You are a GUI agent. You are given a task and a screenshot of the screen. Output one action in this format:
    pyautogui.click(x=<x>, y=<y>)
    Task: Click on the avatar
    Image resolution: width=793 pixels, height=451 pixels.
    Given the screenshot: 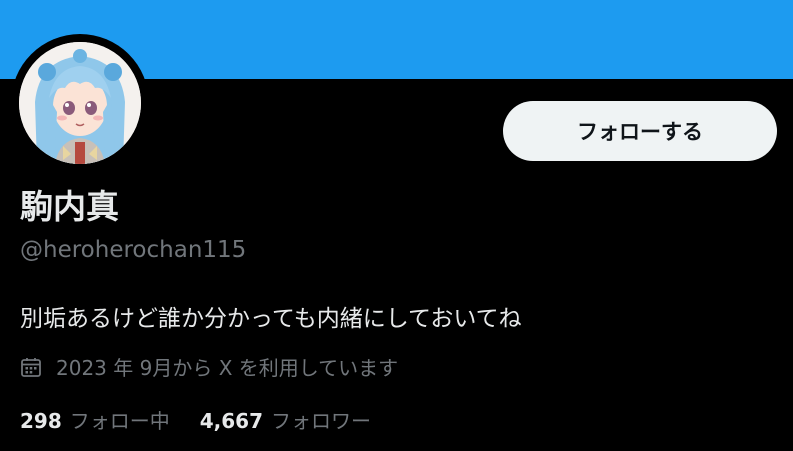 What is the action you would take?
    pyautogui.click(x=80, y=103)
    